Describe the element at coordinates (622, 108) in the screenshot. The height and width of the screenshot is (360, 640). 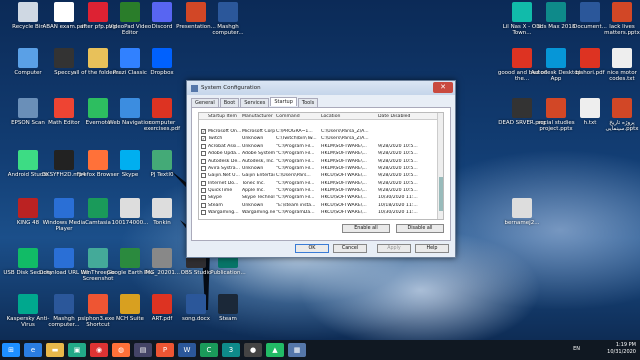
I see `ppt-icon` at that location.